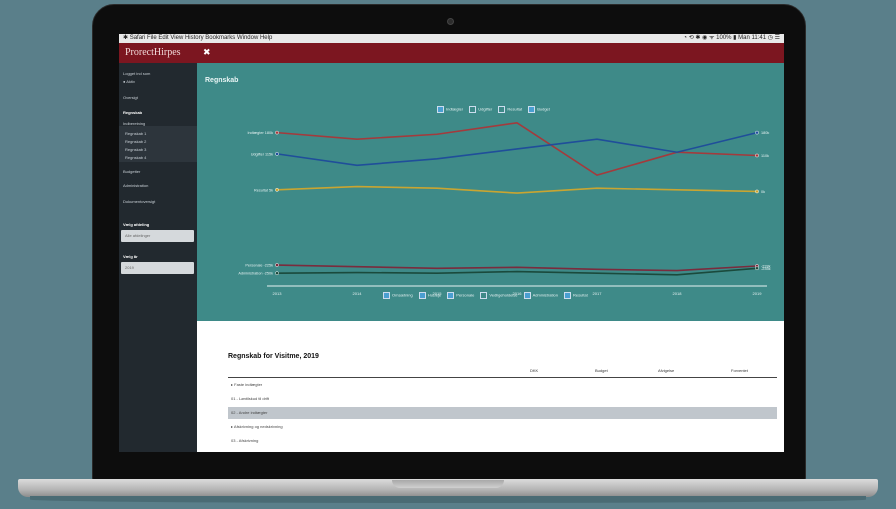 The image size is (896, 509). I want to click on legend-label: Resultat, so click(580, 295).